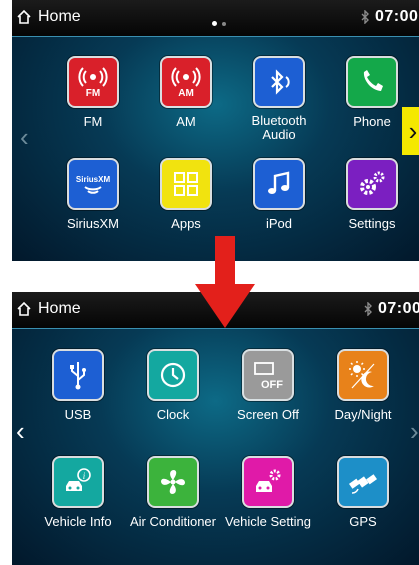 The height and width of the screenshot is (565, 419). Describe the element at coordinates (186, 82) in the screenshot. I see `am-radio-icon: AM` at that location.